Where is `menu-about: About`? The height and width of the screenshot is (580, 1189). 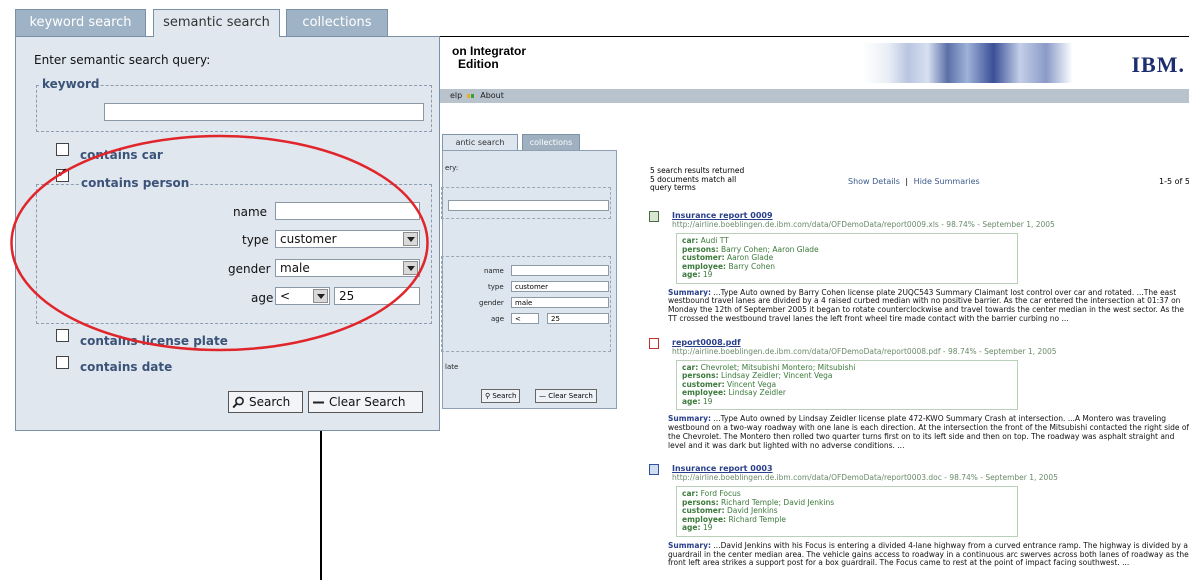
menu-about: About is located at coordinates (492, 95).